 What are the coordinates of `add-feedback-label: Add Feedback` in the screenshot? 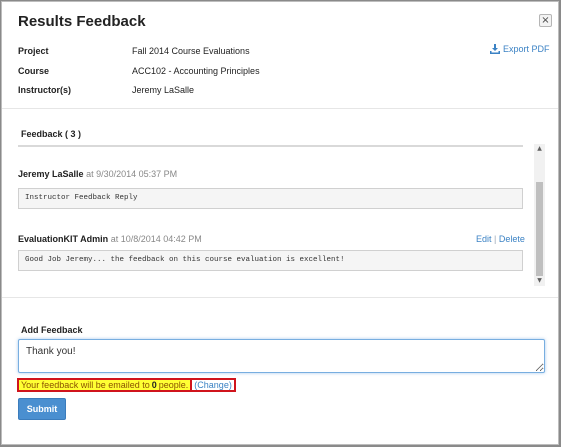 It's located at (52, 330).